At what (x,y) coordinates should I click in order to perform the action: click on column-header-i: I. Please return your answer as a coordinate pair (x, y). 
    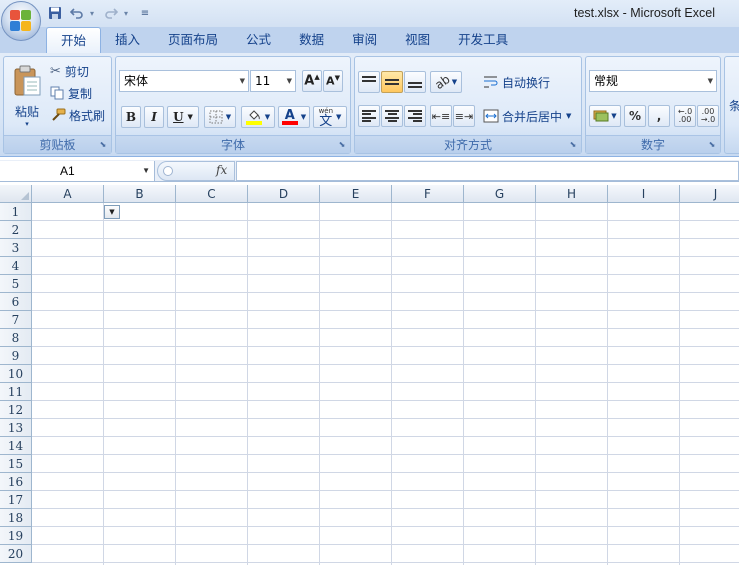
    Looking at the image, I should click on (644, 194).